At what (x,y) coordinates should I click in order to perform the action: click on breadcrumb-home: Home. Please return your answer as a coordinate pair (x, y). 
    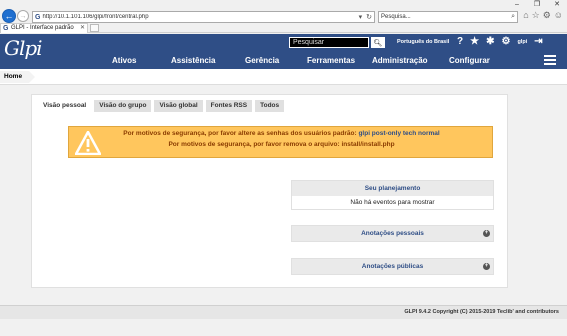
    Looking at the image, I should click on (18, 77).